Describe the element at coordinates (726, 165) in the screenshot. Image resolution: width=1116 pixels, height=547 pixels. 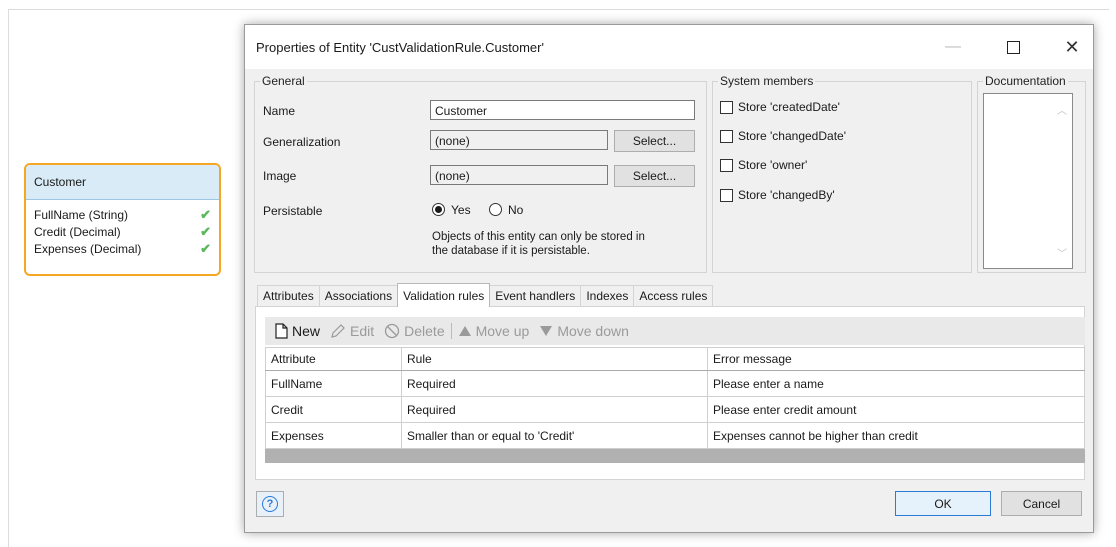
I see `store-owner-checkbox` at that location.